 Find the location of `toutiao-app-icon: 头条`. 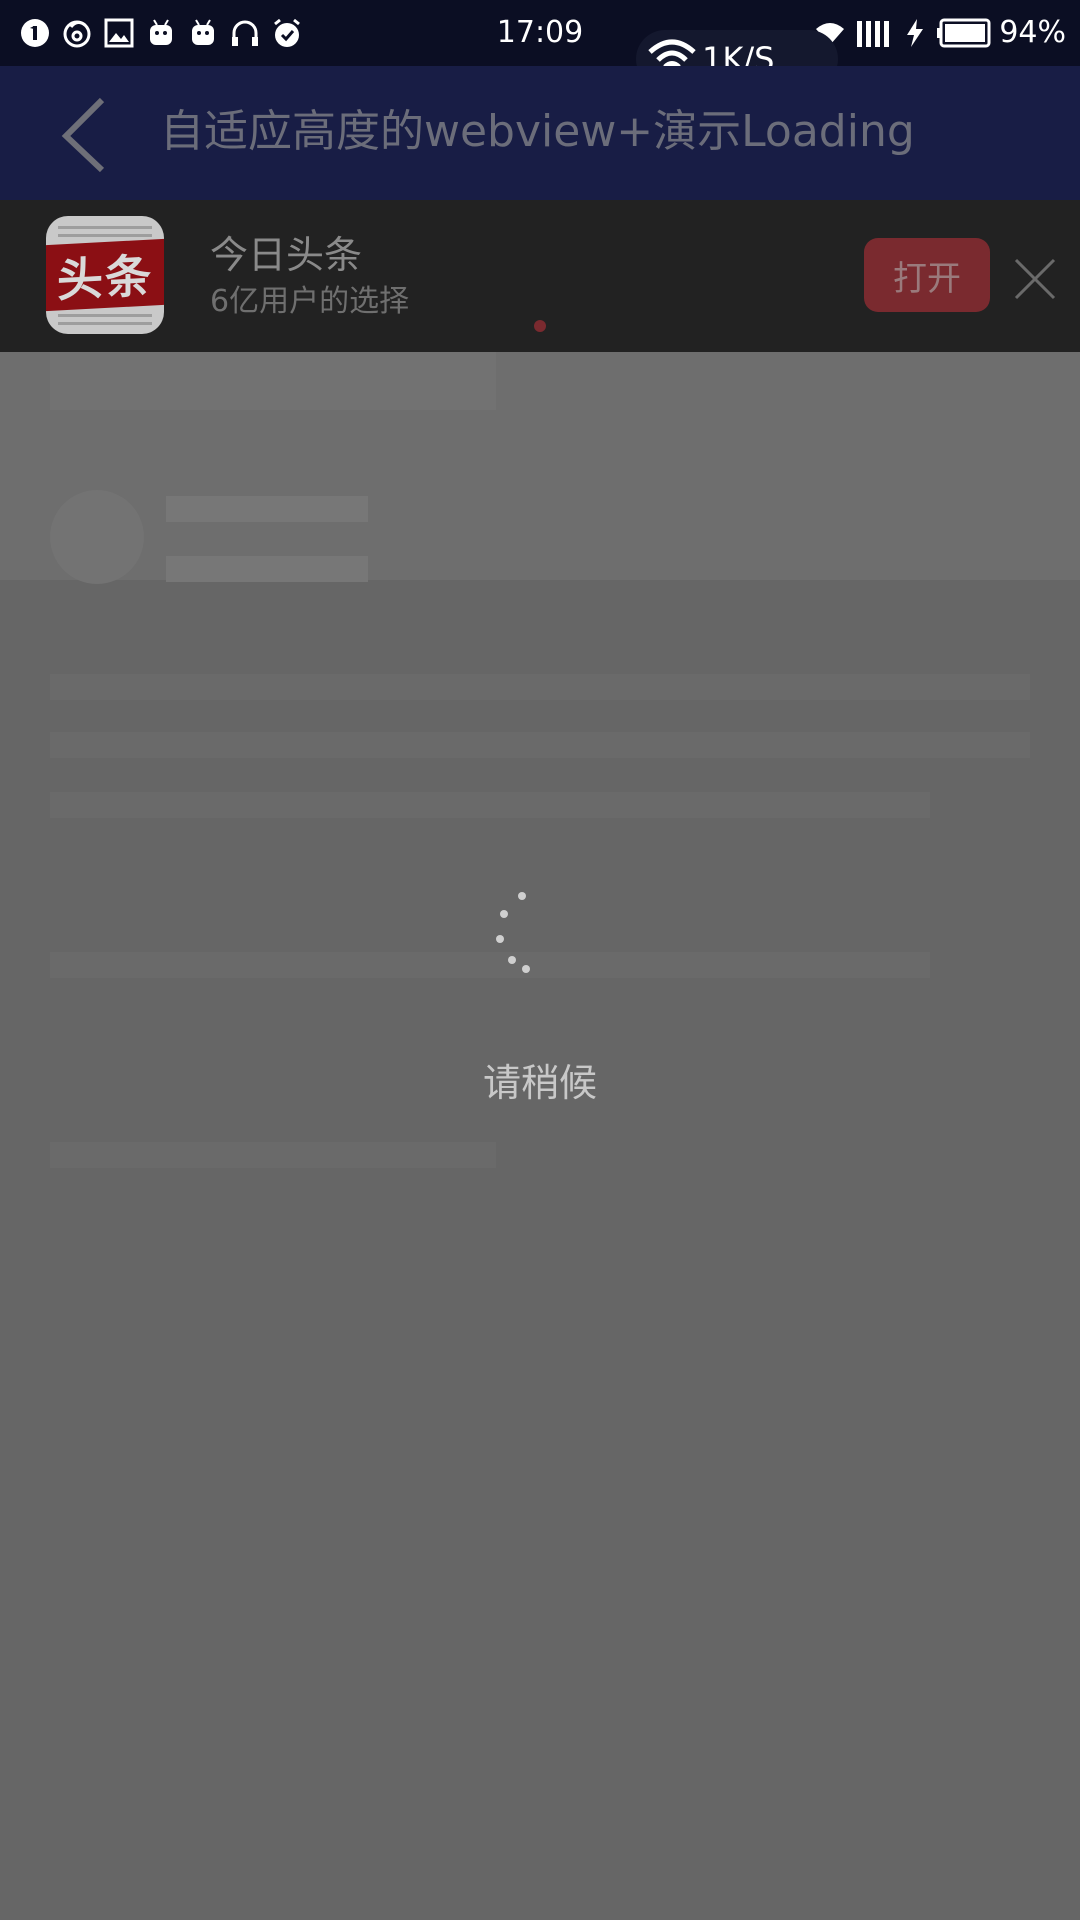

toutiao-app-icon: 头条 is located at coordinates (105, 275).